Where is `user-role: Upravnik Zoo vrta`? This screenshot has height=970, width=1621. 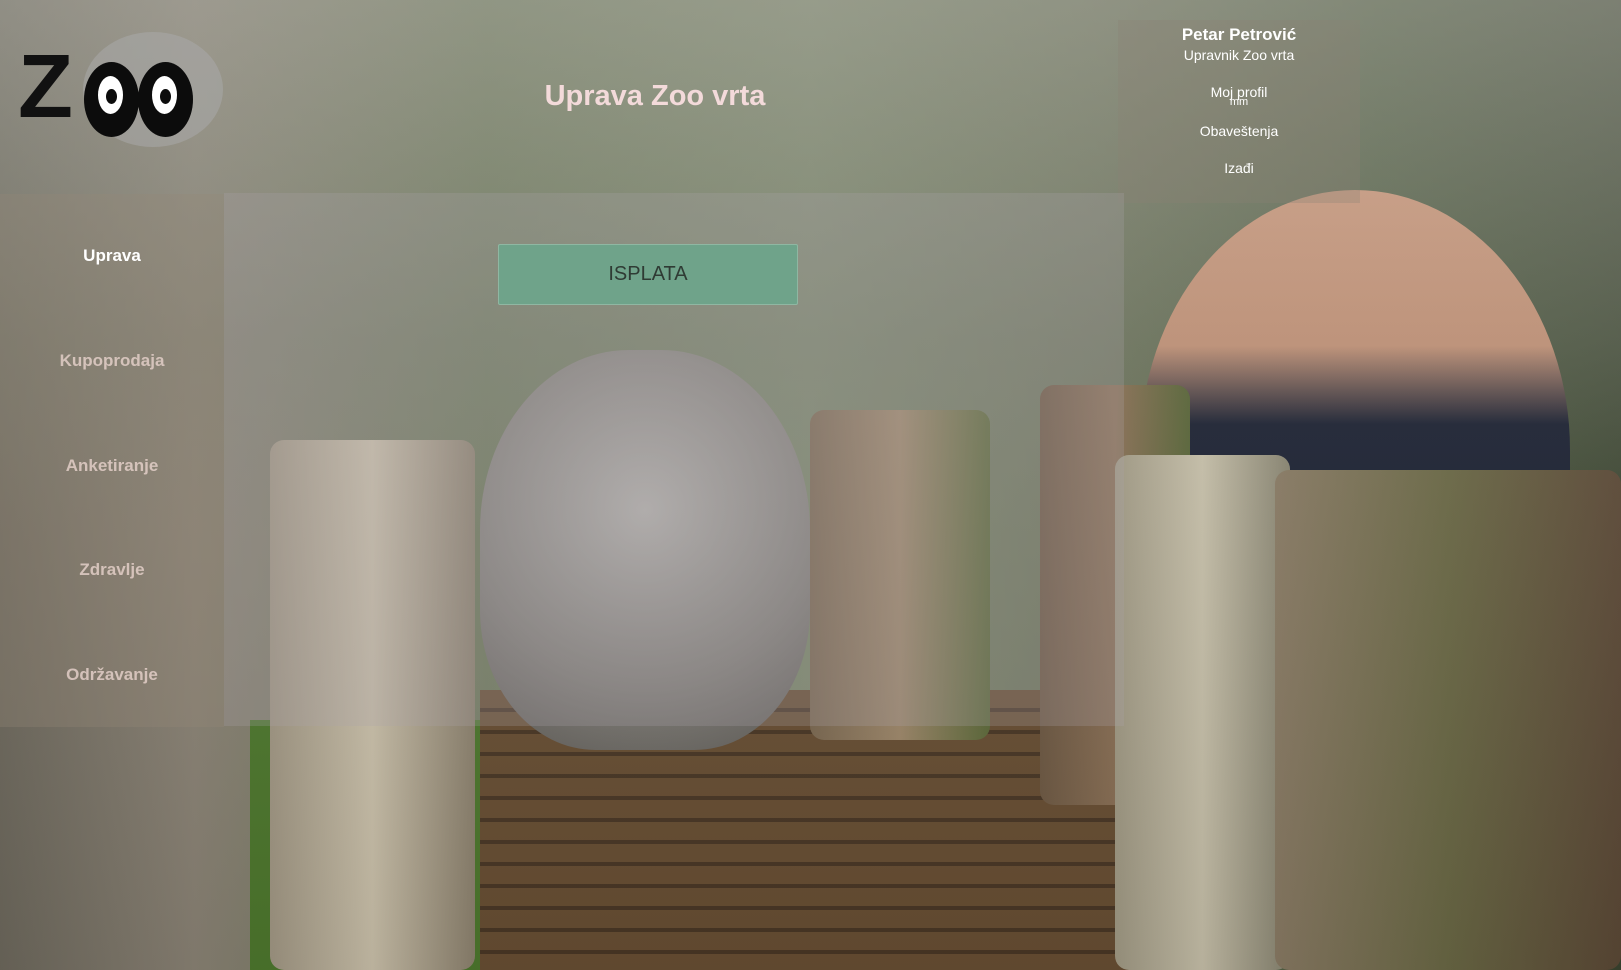
user-role: Upravnik Zoo vrta is located at coordinates (1239, 55).